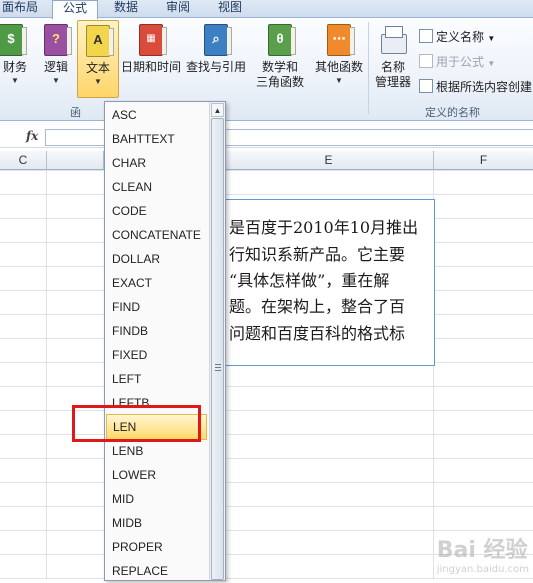 The height and width of the screenshot is (583, 533). What do you see at coordinates (341, 40) in the screenshot?
I see `more-functions-book-icon: ⋯` at bounding box center [341, 40].